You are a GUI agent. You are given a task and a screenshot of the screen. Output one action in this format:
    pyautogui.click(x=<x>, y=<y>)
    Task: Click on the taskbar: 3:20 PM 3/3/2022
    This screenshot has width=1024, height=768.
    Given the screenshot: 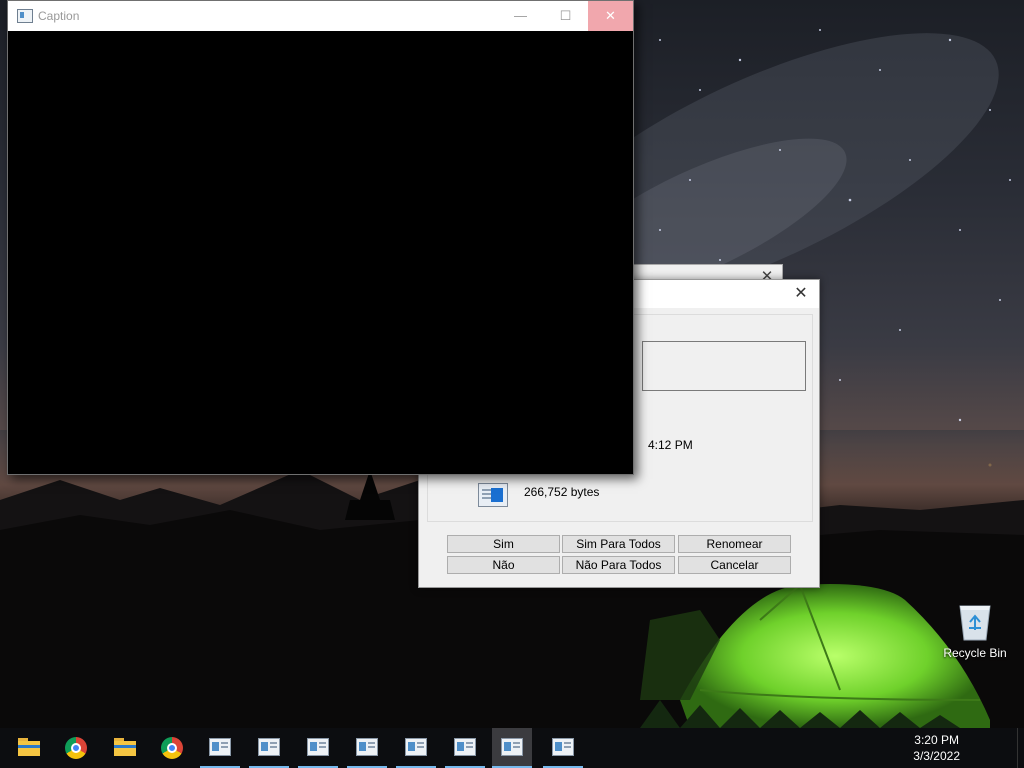 What is the action you would take?
    pyautogui.click(x=512, y=748)
    